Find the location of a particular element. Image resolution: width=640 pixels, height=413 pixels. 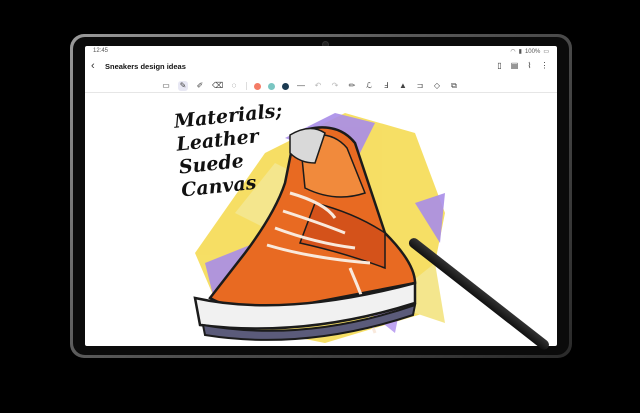

redo-icon: ↷ is located at coordinates (335, 86).